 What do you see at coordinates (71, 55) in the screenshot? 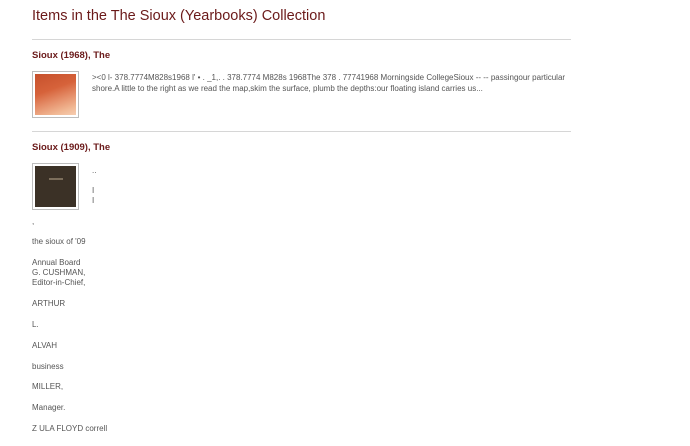
I see `item-title-link: Sioux (1968), The` at bounding box center [71, 55].